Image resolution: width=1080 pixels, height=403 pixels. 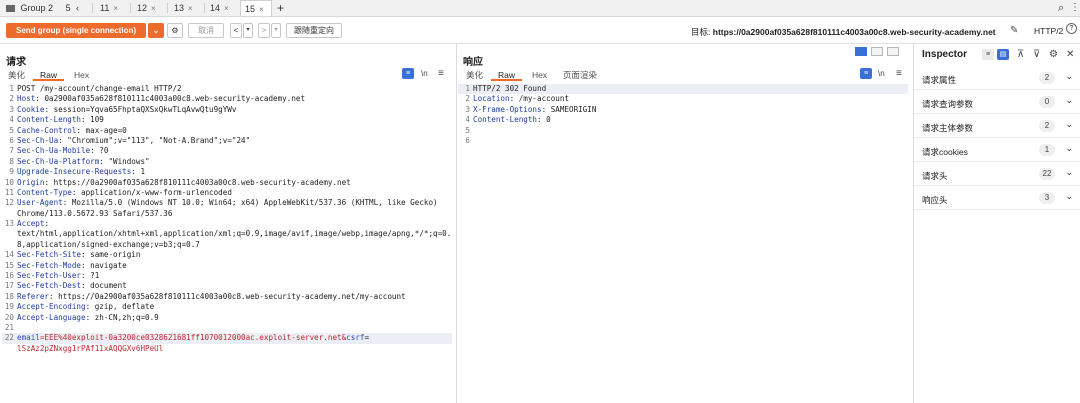 What do you see at coordinates (540, 8) in the screenshot?
I see `tab-bar: Group 2 5 ‹ 11 × 12 × 13 × 14 × 15 × + ⌕ ⋮` at bounding box center [540, 8].